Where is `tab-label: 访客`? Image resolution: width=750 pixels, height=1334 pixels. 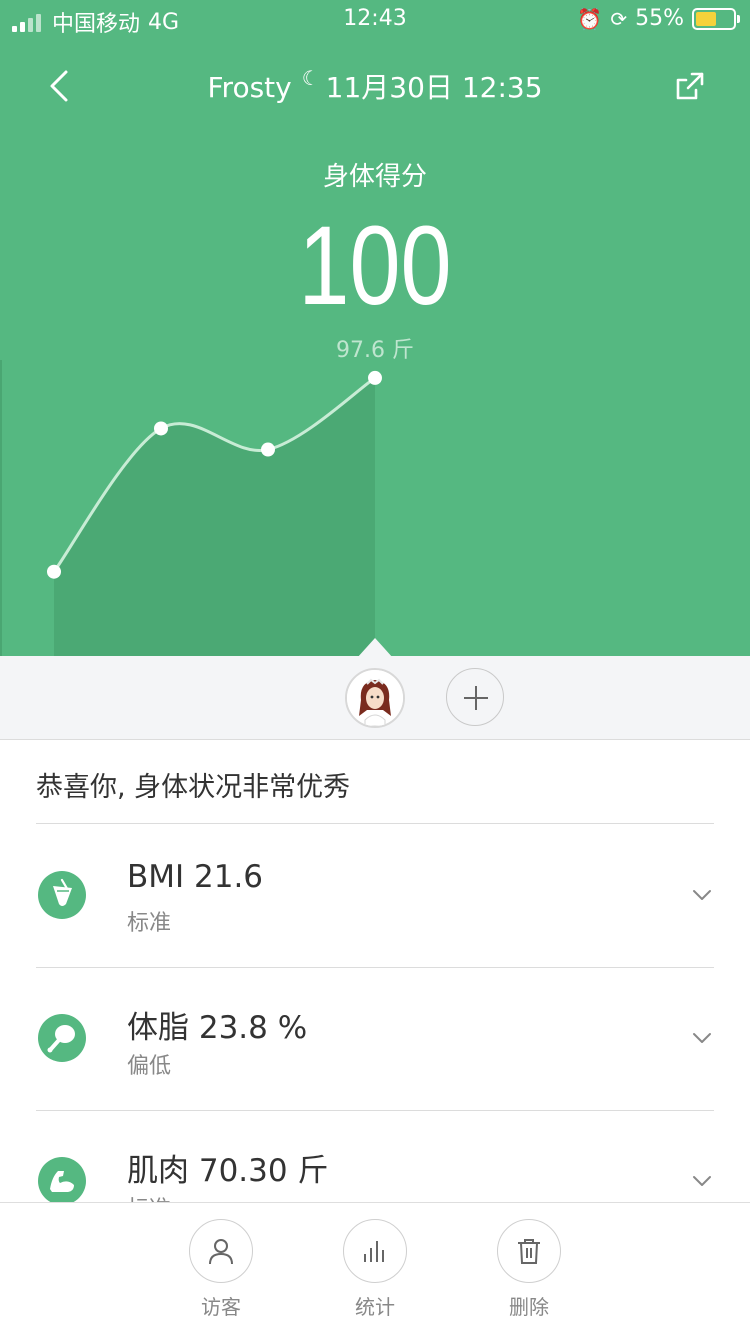
tab-label: 访客 is located at coordinates (221, 1307).